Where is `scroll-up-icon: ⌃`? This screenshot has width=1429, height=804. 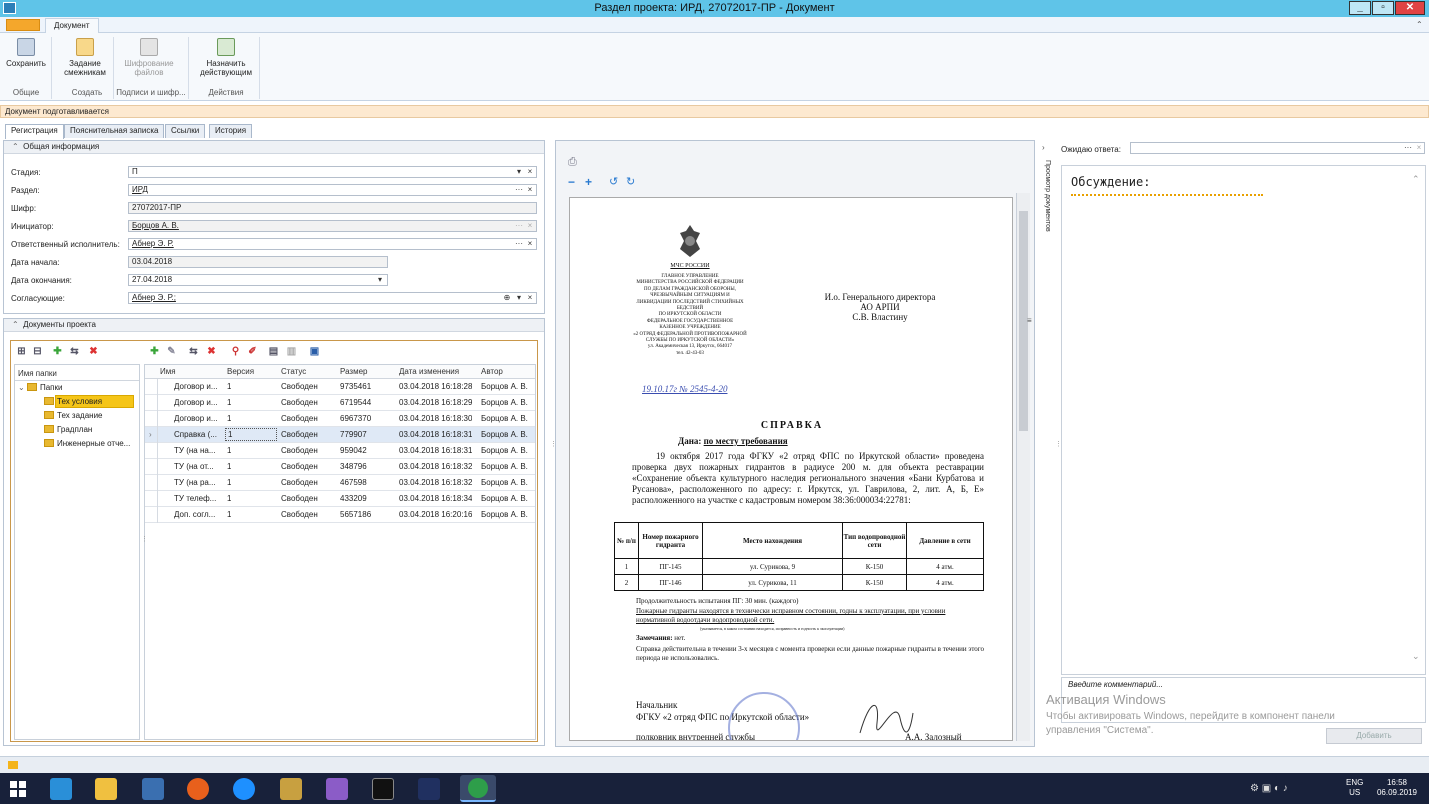
scroll-up-icon: ⌃ is located at coordinates (1416, 179).